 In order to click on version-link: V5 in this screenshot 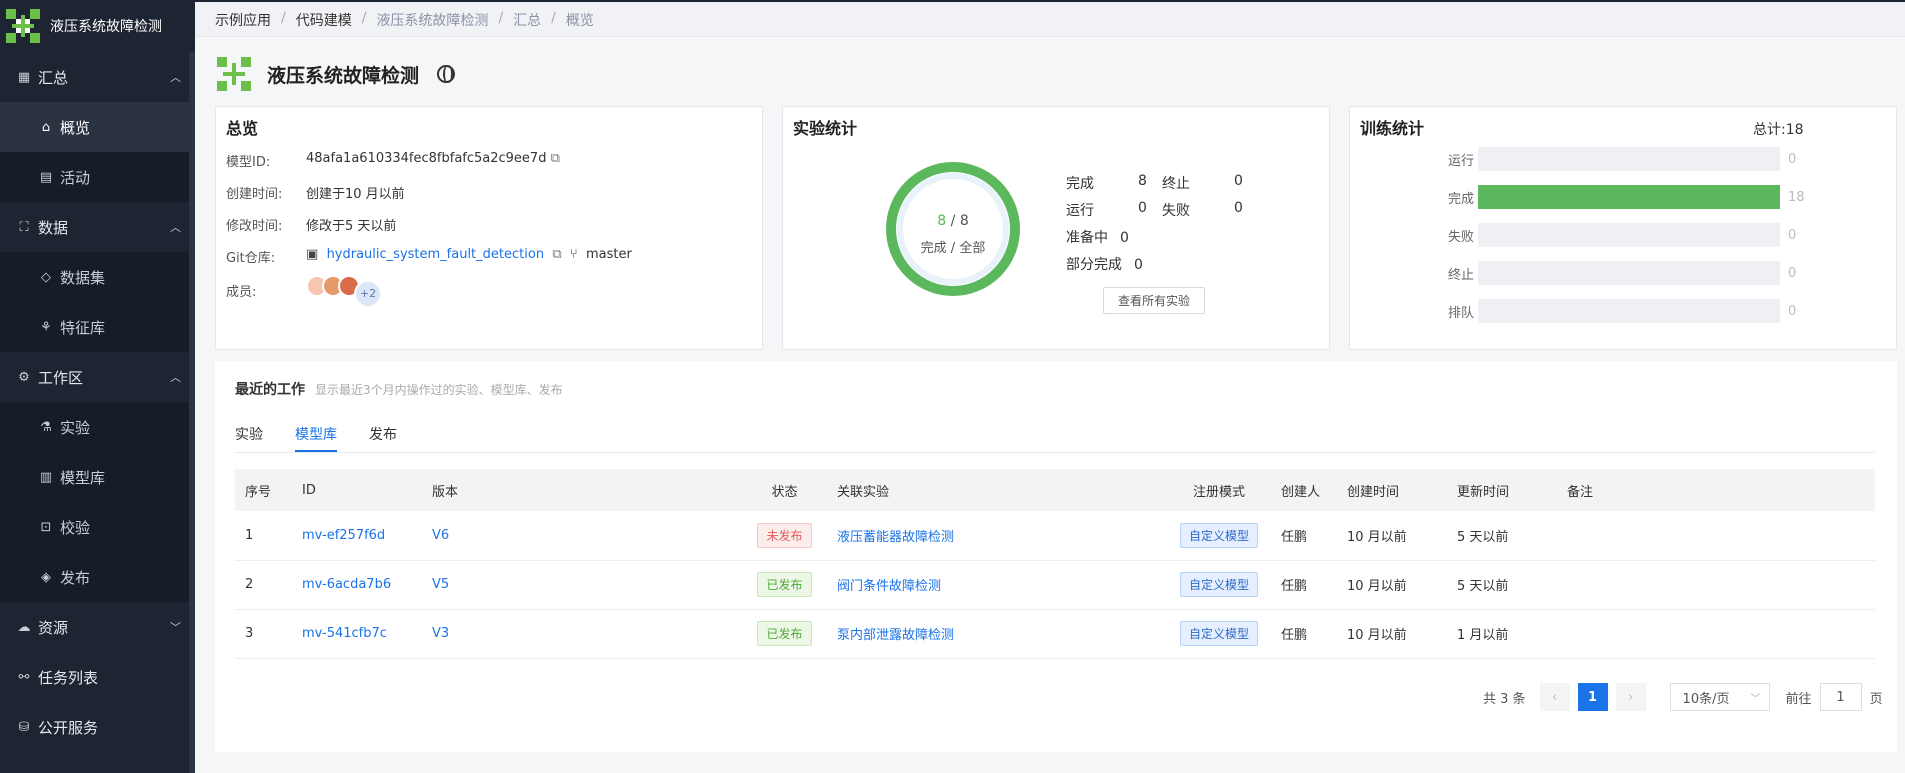, I will do `click(440, 584)`.